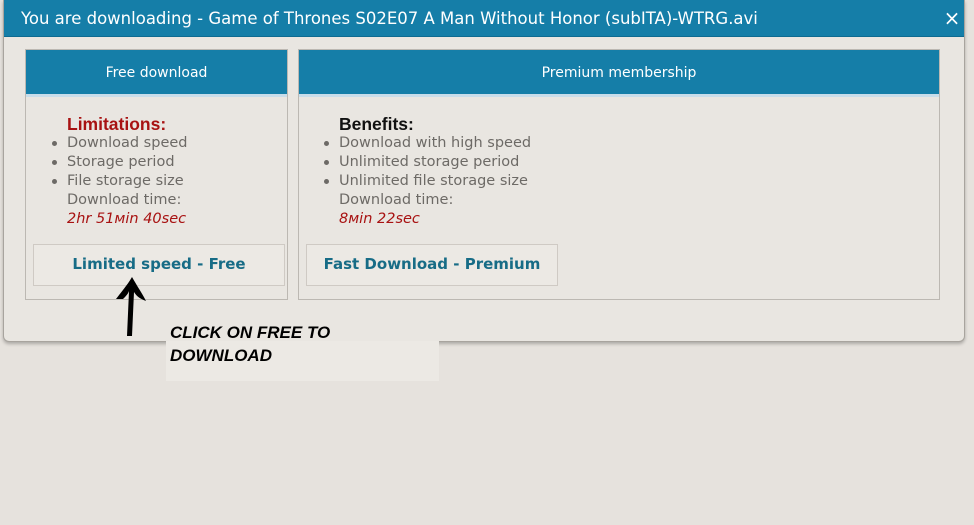  I want to click on benefit-item: Unlimited storage period, so click(427, 162).